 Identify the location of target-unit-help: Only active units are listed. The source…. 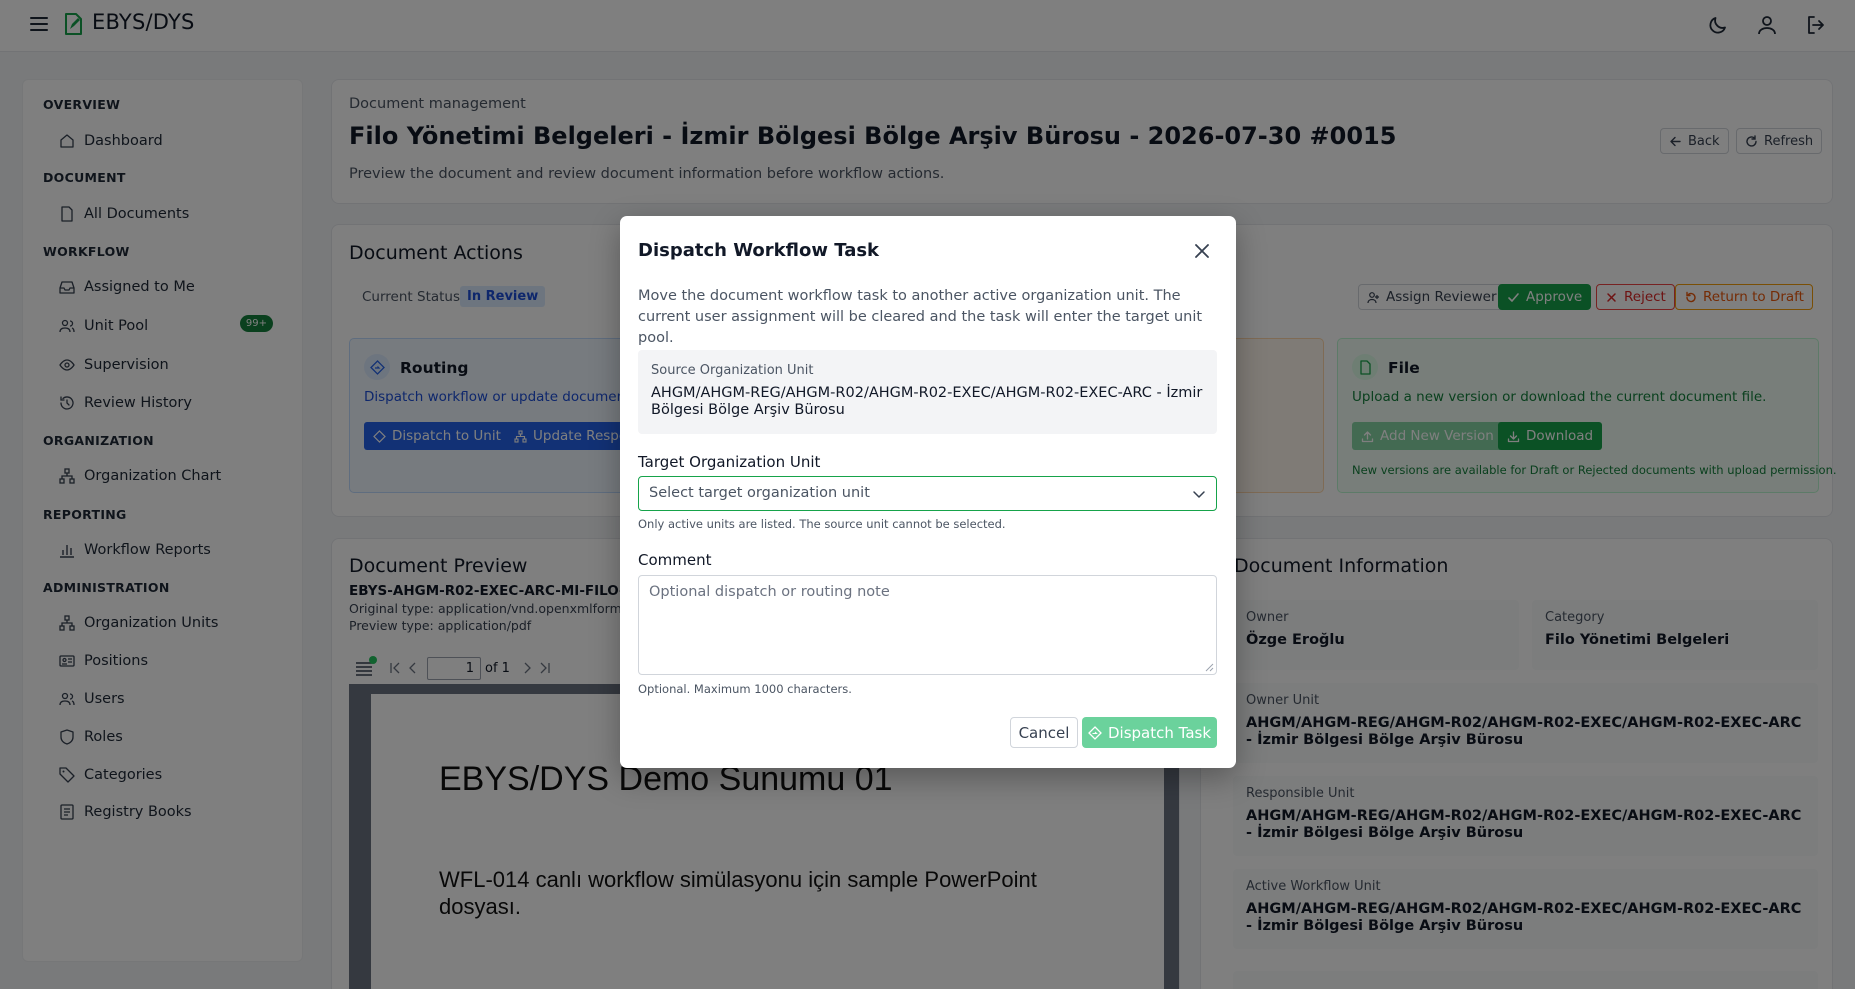
(822, 524).